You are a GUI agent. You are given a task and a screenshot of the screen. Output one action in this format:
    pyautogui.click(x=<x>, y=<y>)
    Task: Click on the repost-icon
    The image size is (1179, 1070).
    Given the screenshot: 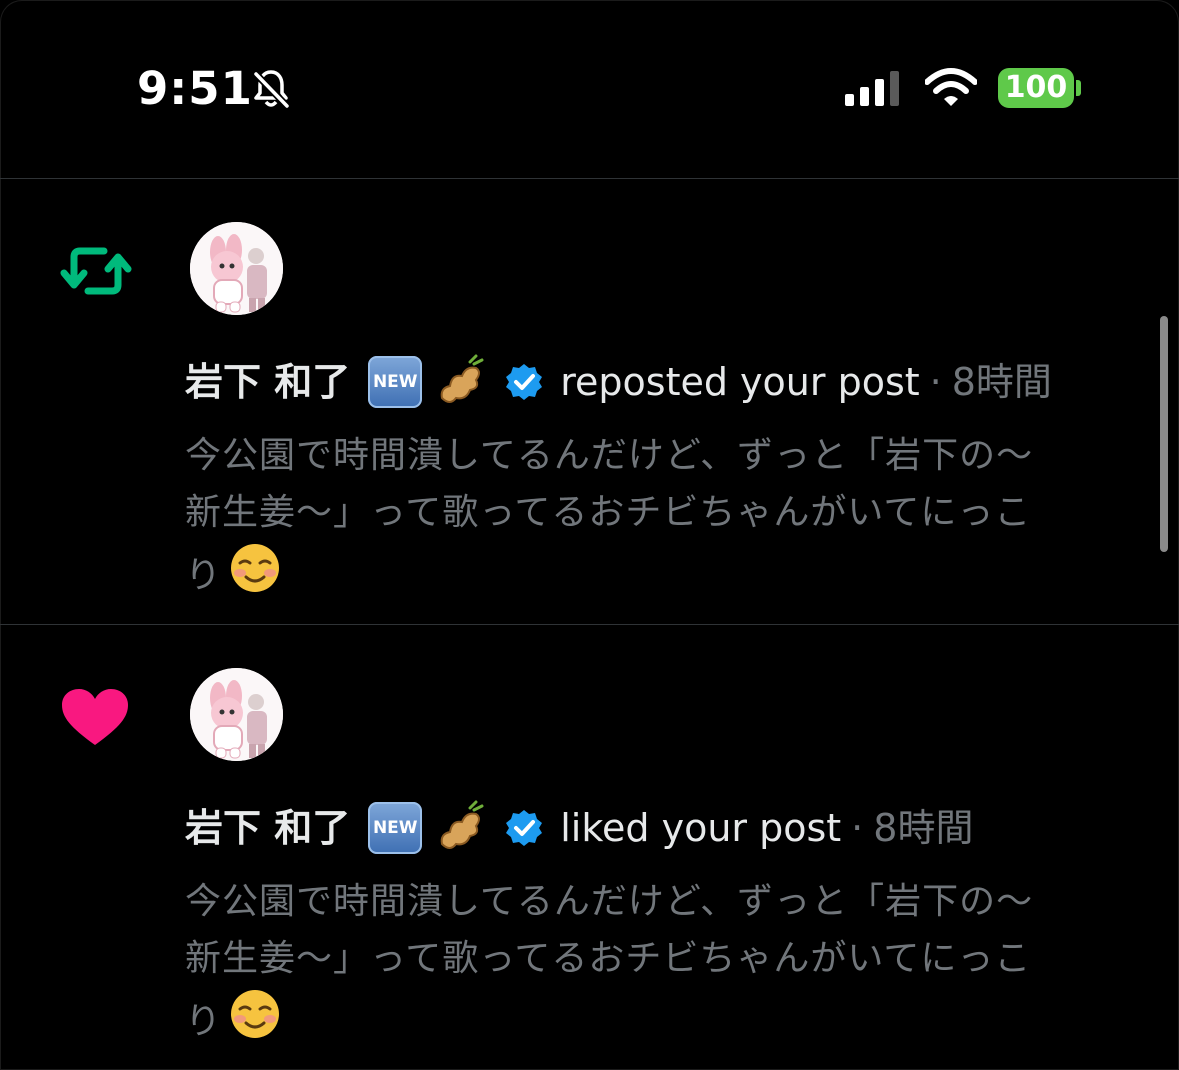 What is the action you would take?
    pyautogui.click(x=96, y=271)
    